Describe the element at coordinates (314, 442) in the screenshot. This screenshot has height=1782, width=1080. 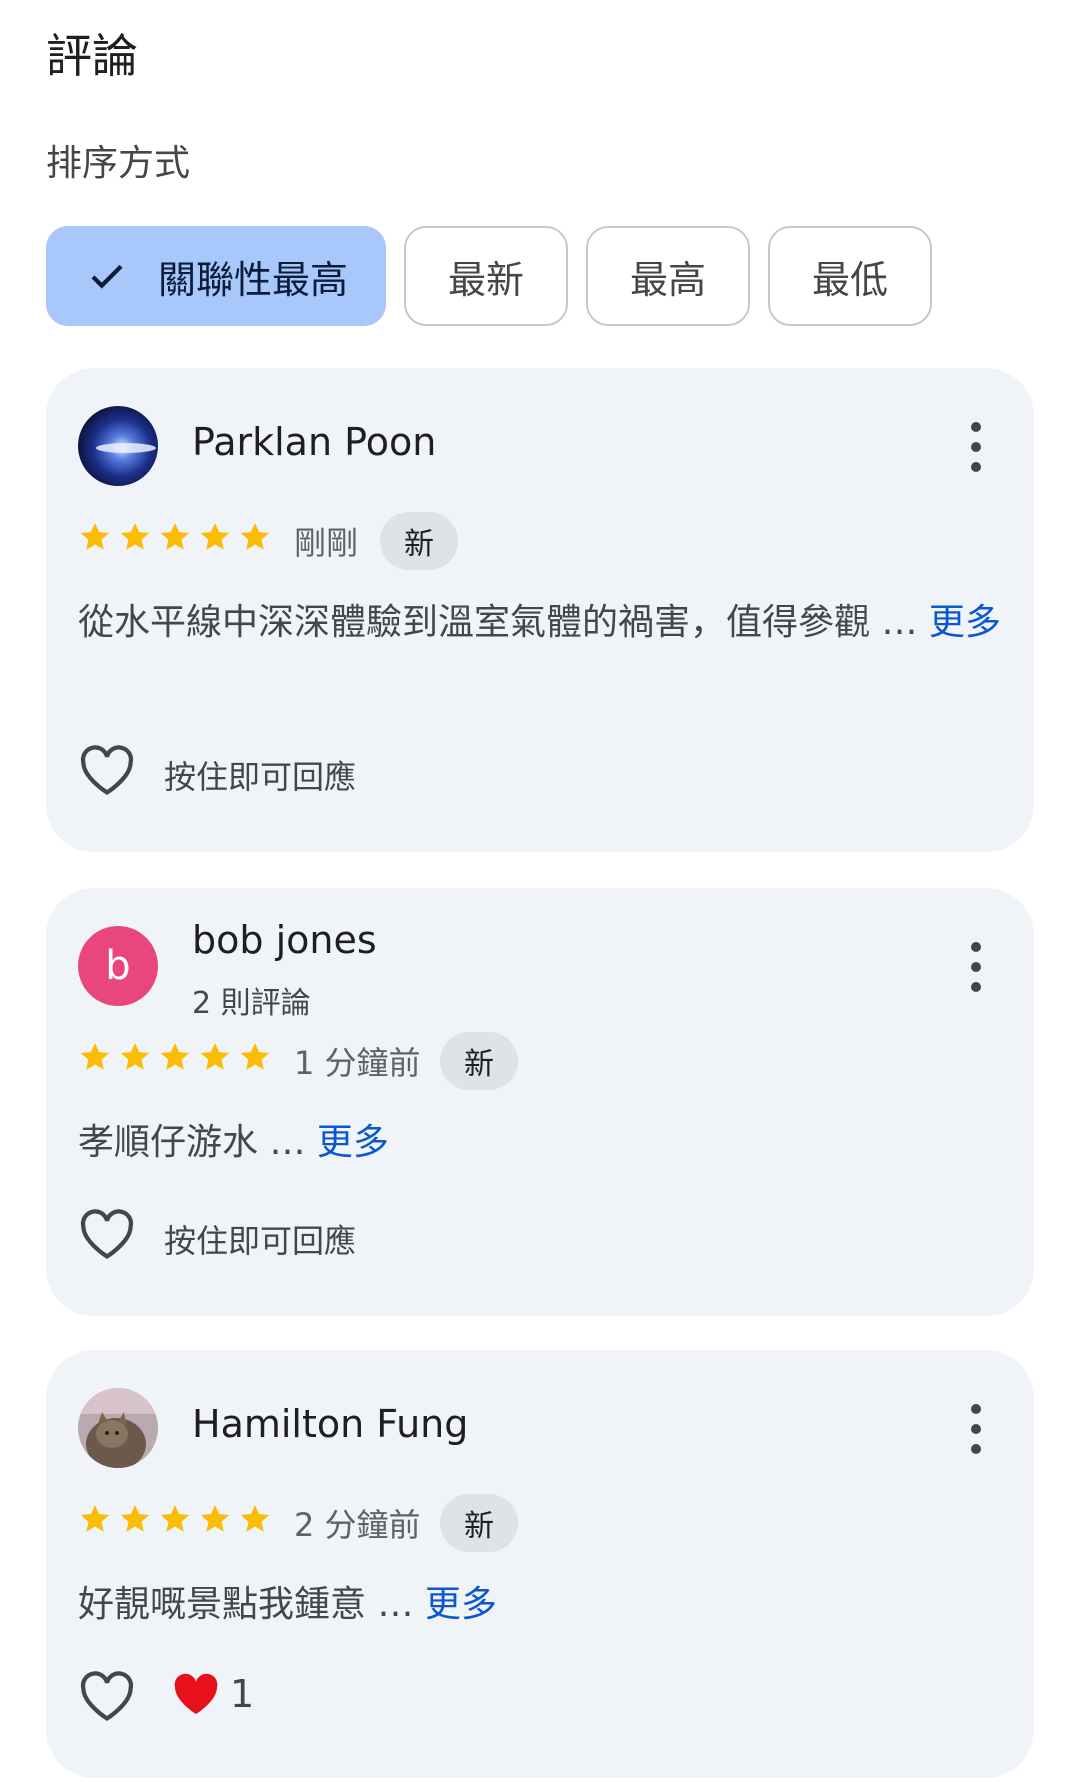
I see `reviewer-name: Parklan Poon` at that location.